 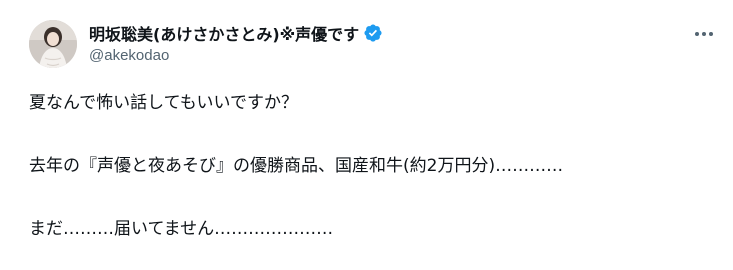 I want to click on user-handle: @akekodao, so click(x=236, y=55).